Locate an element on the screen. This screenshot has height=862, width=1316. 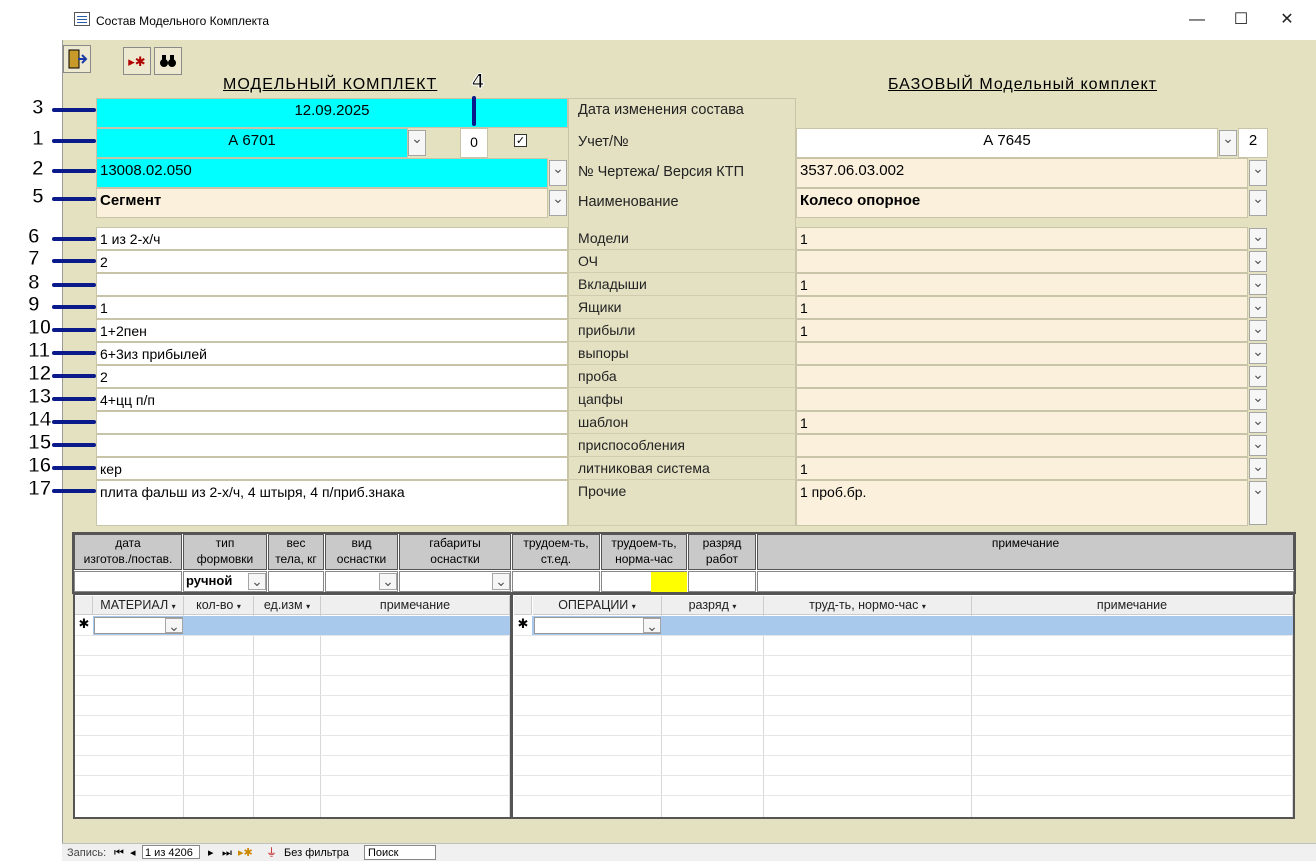
base-item-och-dropdown is located at coordinates (1258, 261).